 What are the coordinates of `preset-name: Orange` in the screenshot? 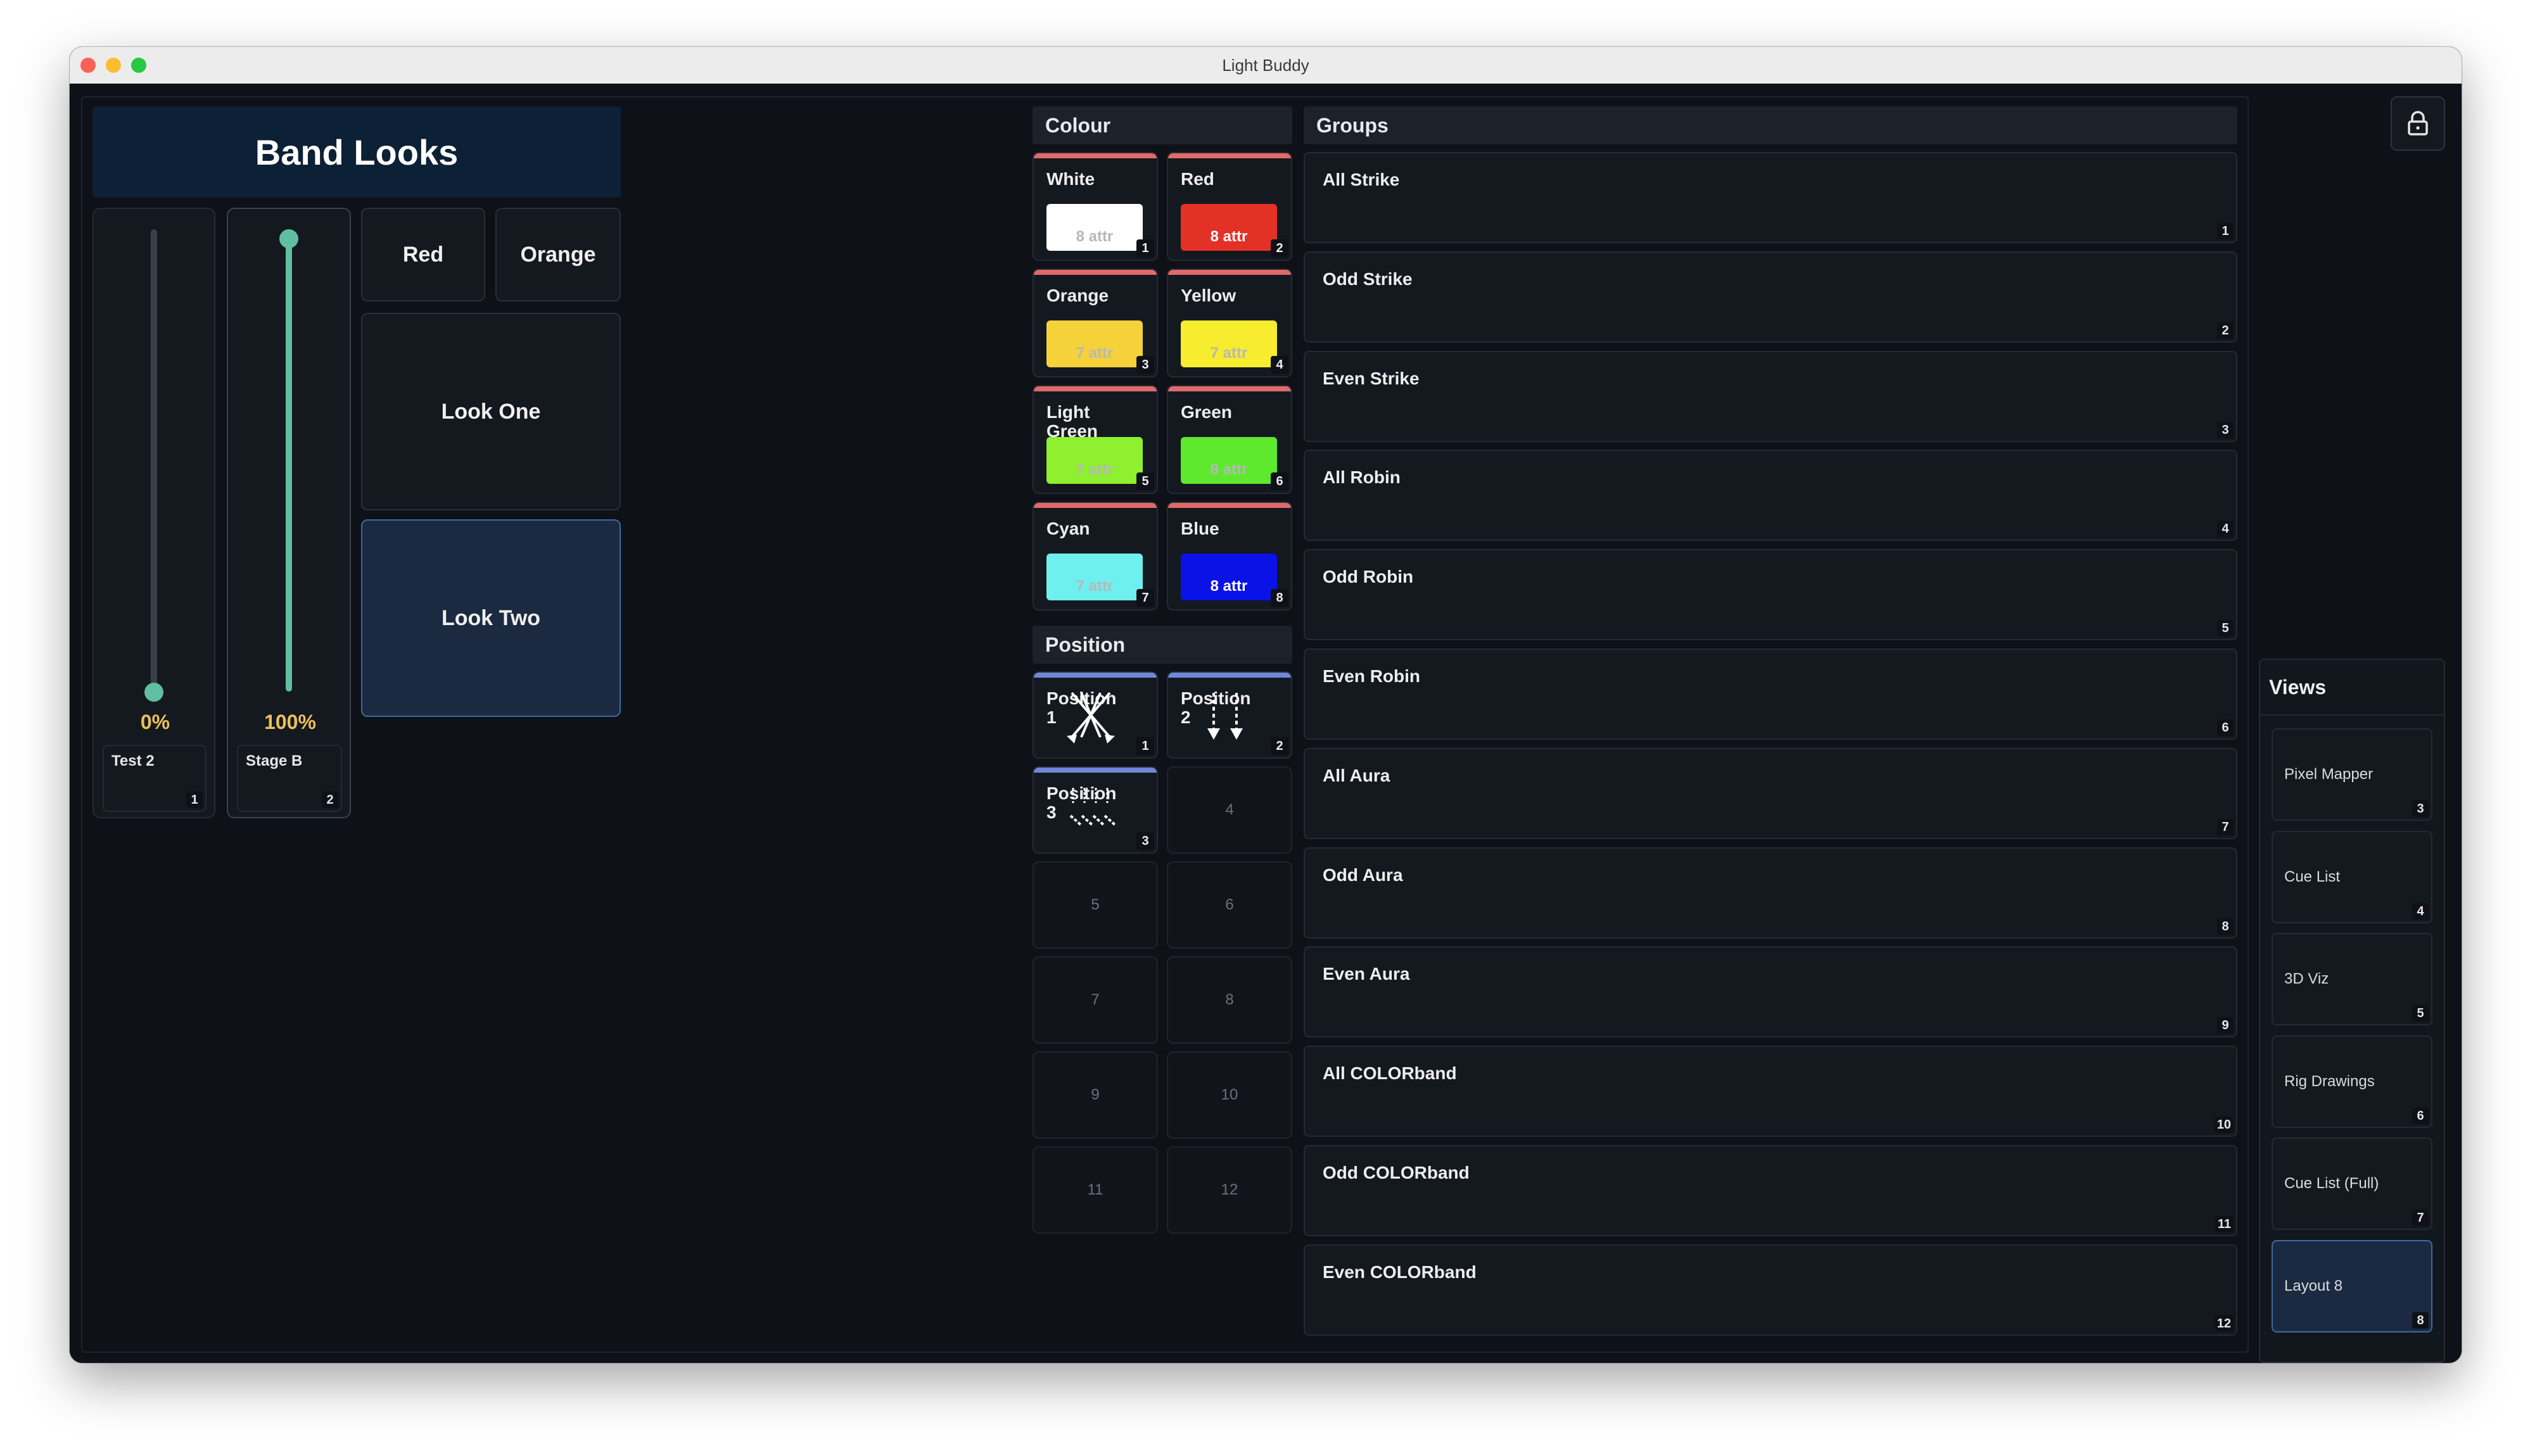 It's located at (1077, 295).